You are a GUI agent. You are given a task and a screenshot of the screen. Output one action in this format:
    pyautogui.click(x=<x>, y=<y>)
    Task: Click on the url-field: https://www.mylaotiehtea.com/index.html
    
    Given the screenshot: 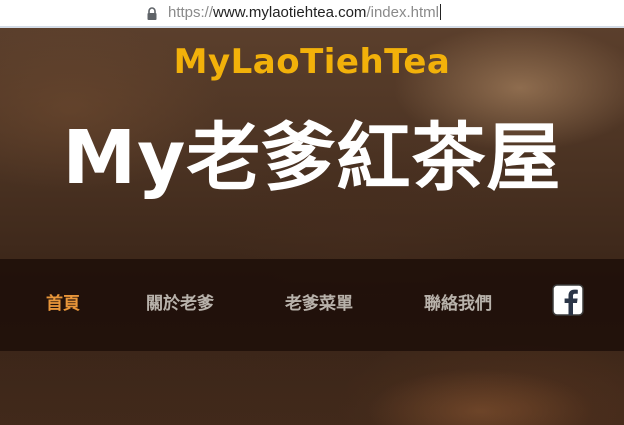 What is the action you would take?
    pyautogui.click(x=304, y=13)
    